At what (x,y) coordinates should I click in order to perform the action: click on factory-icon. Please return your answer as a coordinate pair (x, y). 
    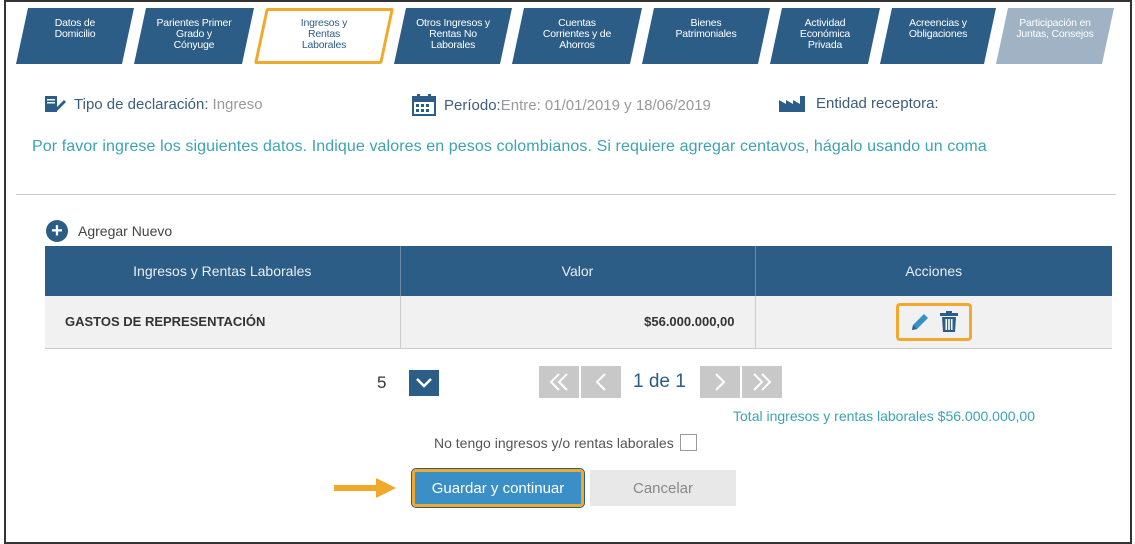
    Looking at the image, I should click on (792, 104).